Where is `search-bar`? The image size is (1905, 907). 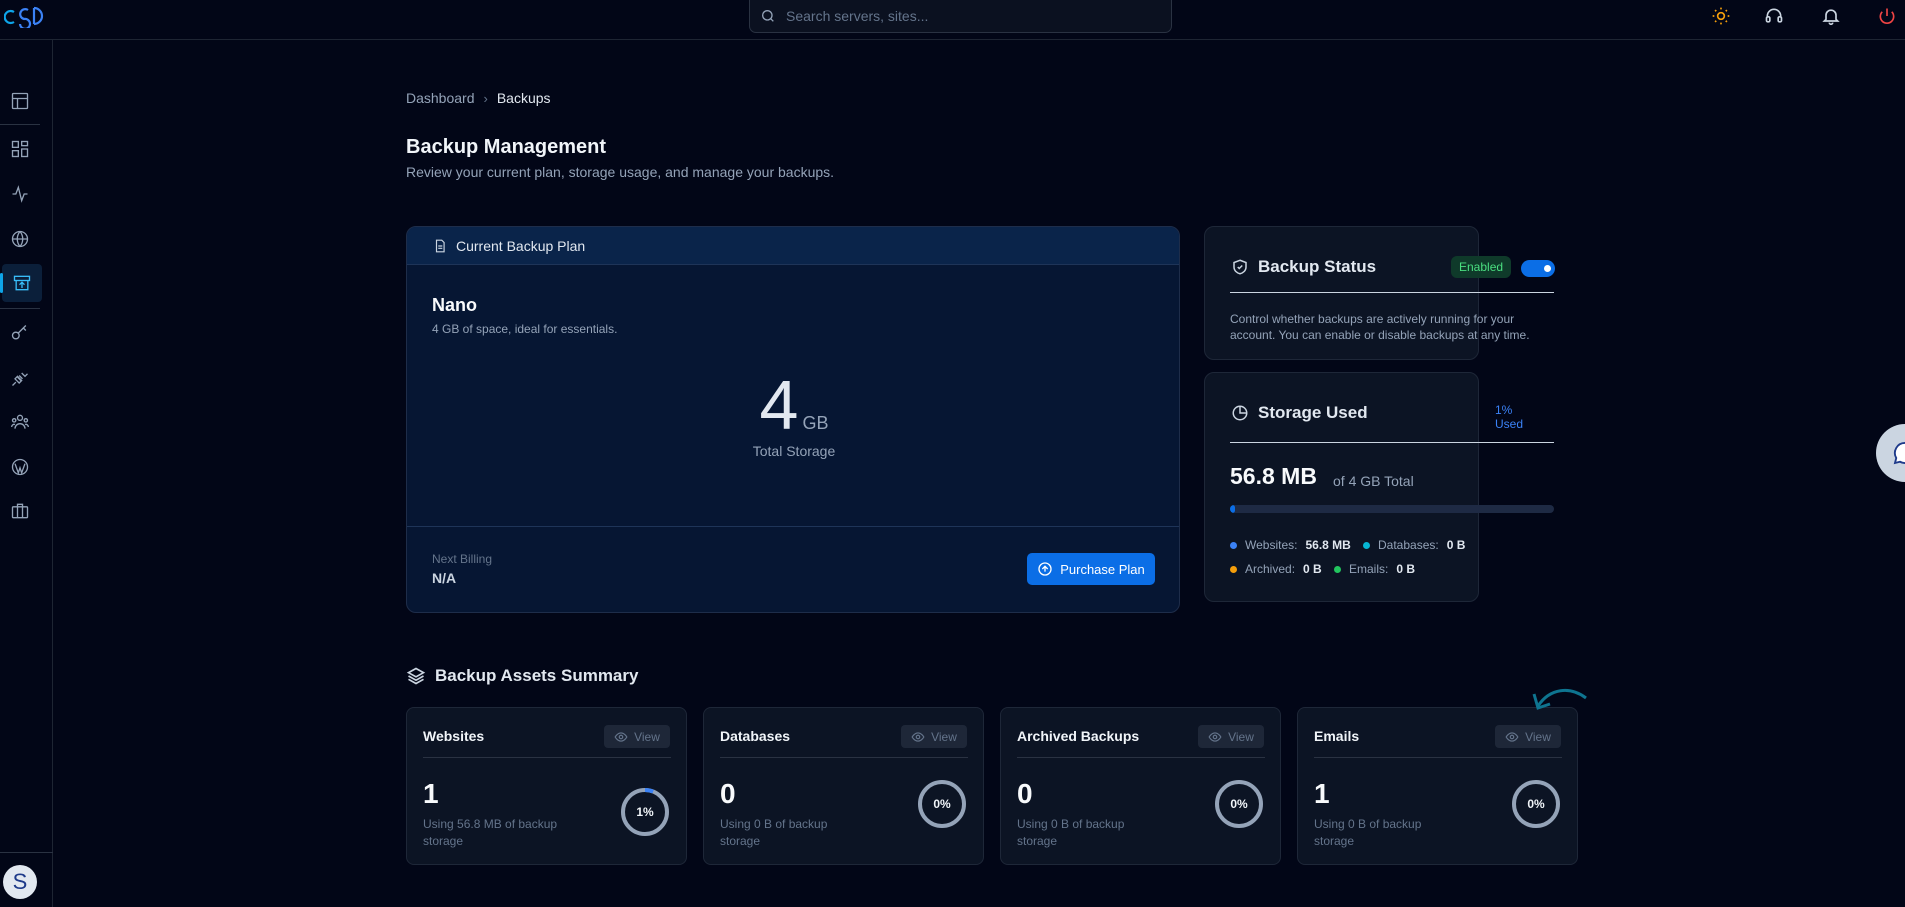
search-bar is located at coordinates (960, 16).